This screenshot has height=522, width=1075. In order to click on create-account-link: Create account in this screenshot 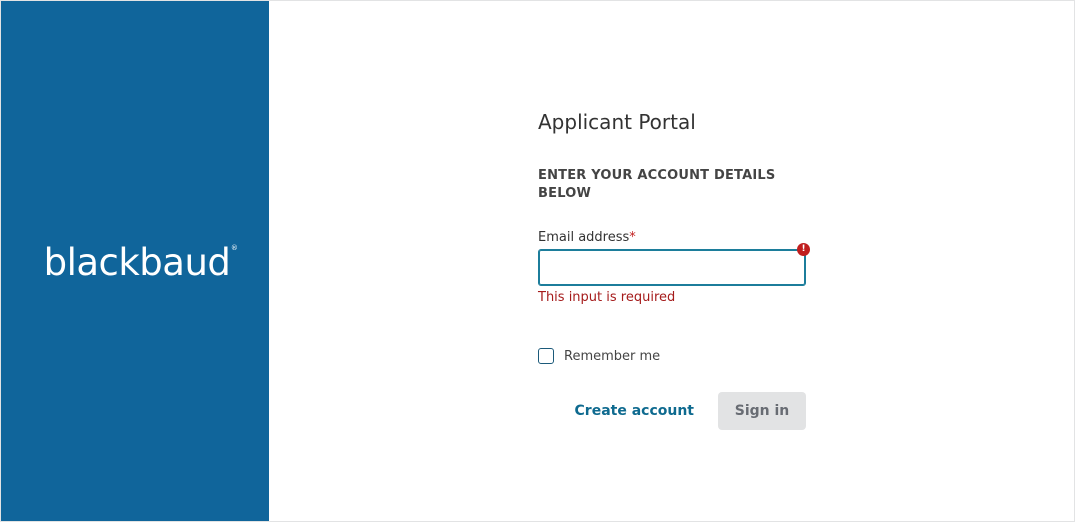, I will do `click(634, 411)`.